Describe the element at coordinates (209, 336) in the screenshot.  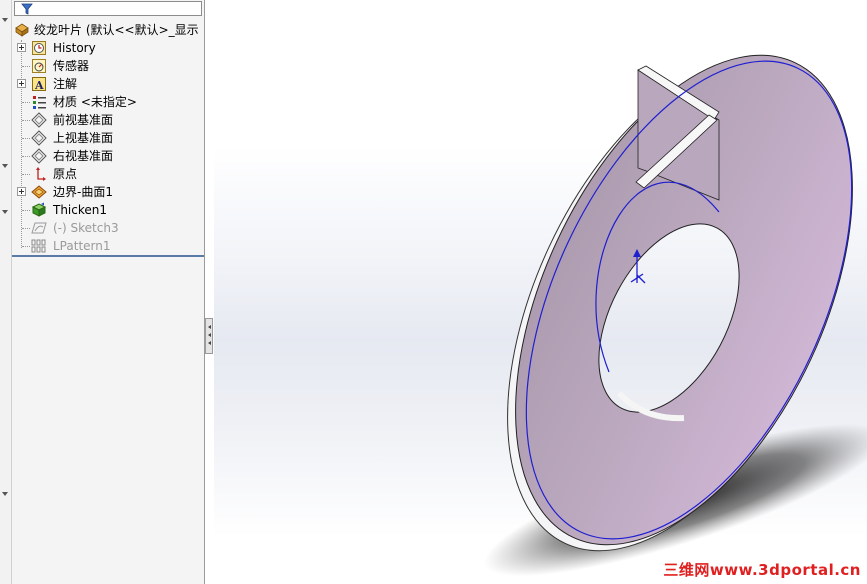
I see `panel-collapse-handle` at that location.